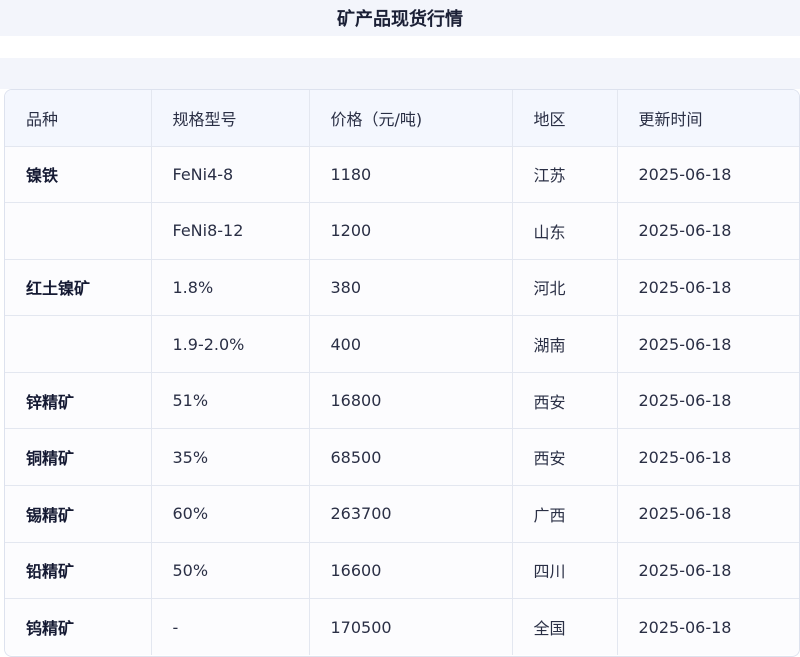 The image size is (800, 657). Describe the element at coordinates (565, 571) in the screenshot. I see `cell-region: 四川` at that location.